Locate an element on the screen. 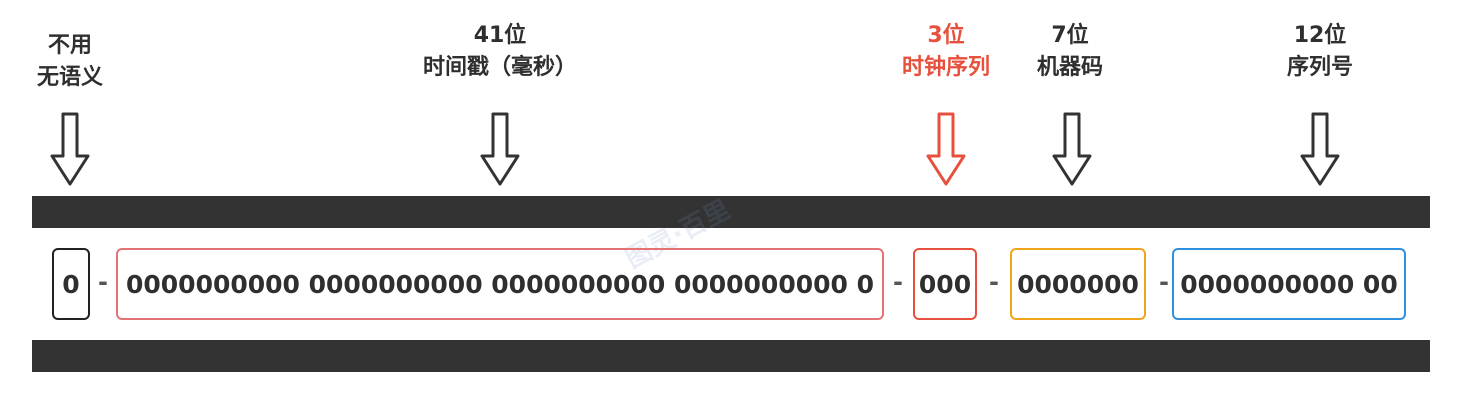 The height and width of the screenshot is (404, 1460). bottom-bar is located at coordinates (731, 356).